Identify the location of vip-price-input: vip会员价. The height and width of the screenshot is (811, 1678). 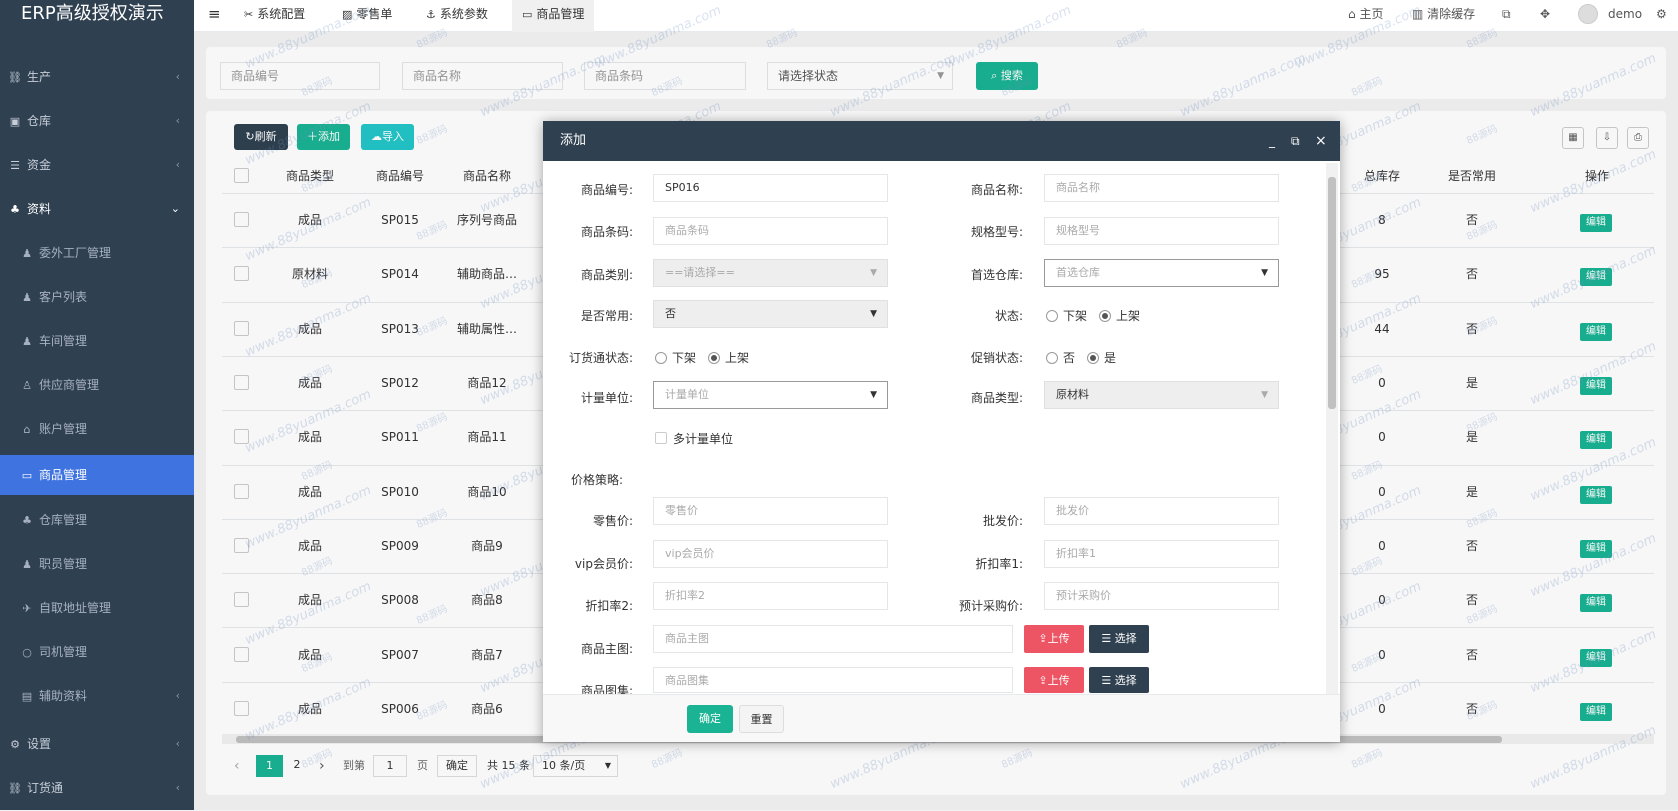
(770, 554).